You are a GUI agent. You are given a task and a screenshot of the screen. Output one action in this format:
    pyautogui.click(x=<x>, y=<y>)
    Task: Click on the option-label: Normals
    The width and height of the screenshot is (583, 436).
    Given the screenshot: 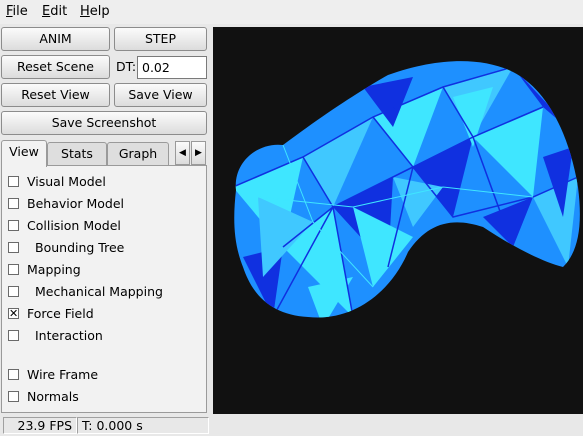 What is the action you would take?
    pyautogui.click(x=53, y=396)
    